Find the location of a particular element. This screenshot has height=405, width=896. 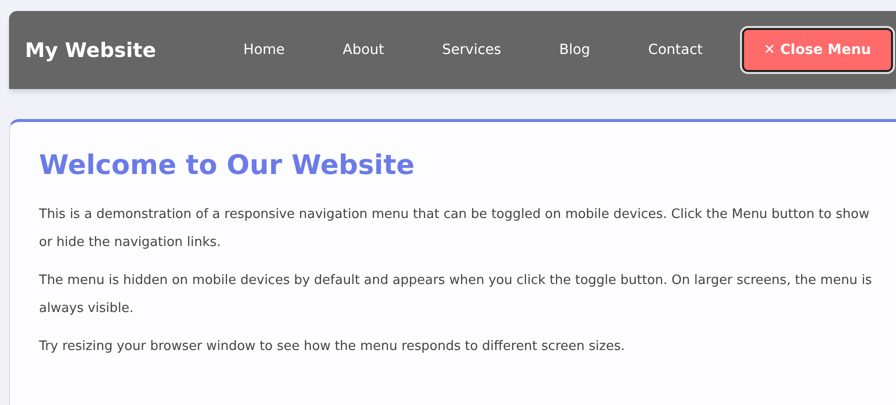

nav-link: Home is located at coordinates (264, 50).